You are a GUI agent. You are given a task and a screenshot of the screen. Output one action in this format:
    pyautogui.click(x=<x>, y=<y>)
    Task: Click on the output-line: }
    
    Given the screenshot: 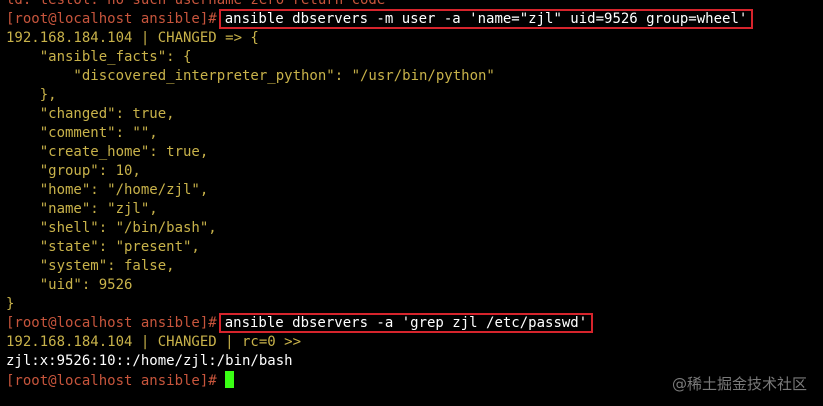 What is the action you would take?
    pyautogui.click(x=10, y=304)
    